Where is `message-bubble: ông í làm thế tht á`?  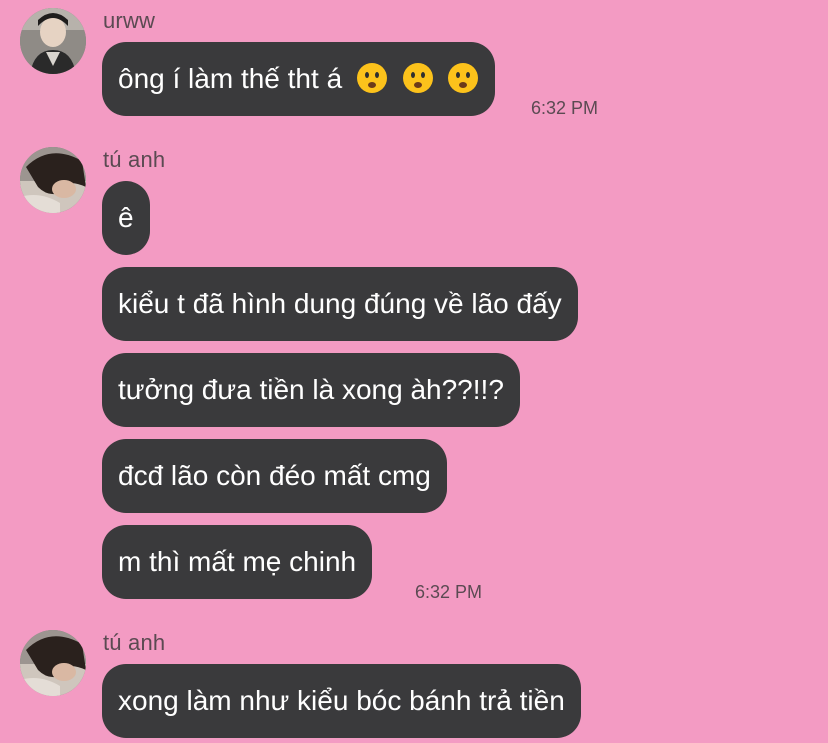 message-bubble: ông í làm thế tht á is located at coordinates (299, 79).